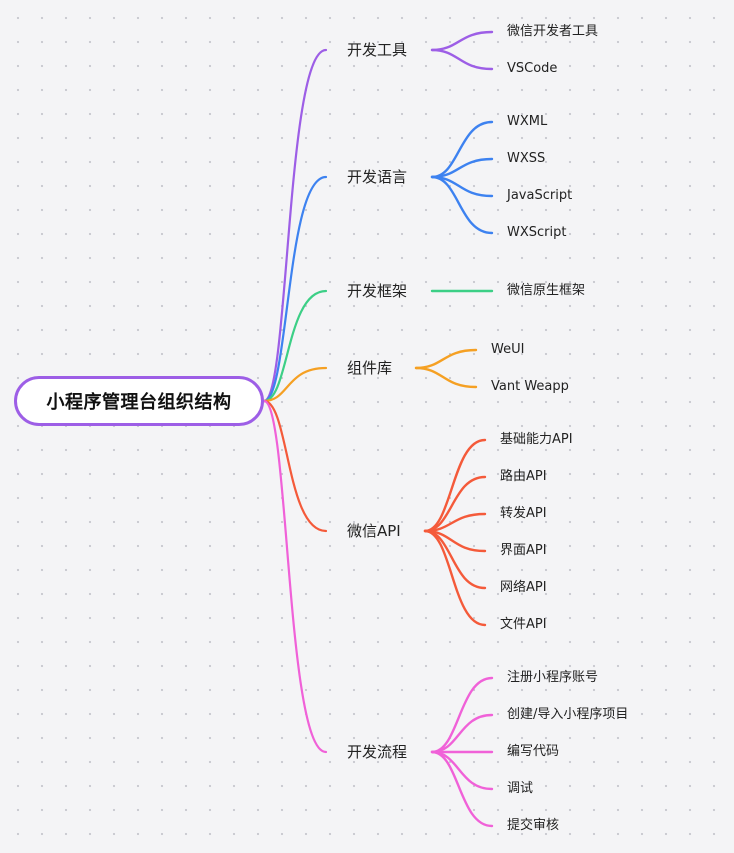 Image resolution: width=734 pixels, height=853 pixels. I want to click on leaf-node-6-2: 创建/导入小程序项目, so click(567, 715).